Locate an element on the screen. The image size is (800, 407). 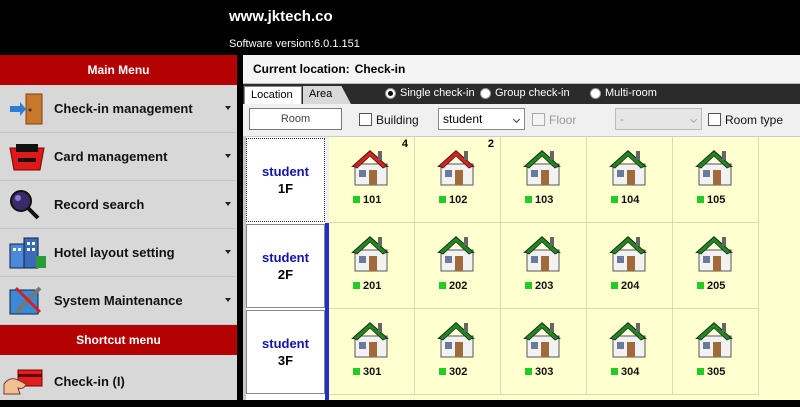
room-cell-304: 304 is located at coordinates (630, 352).